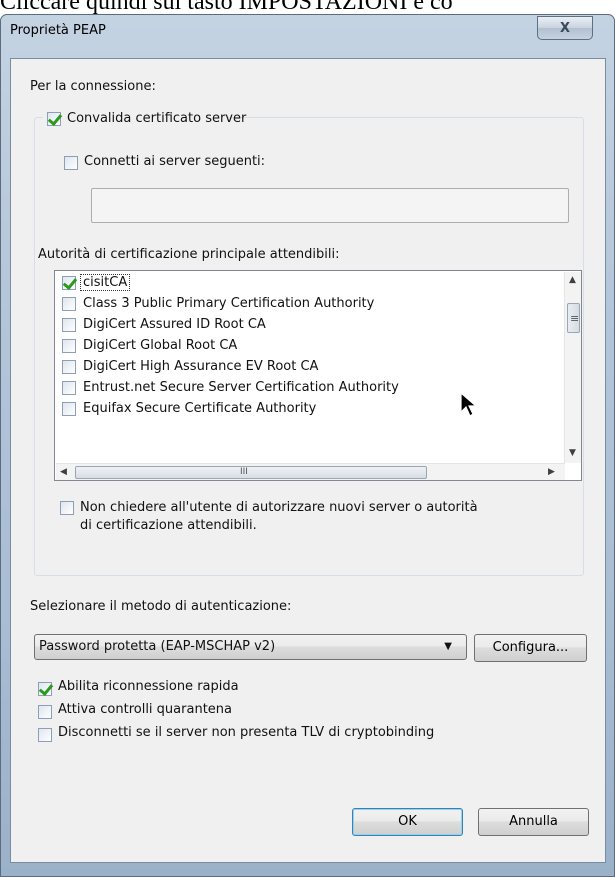  Describe the element at coordinates (45, 689) in the screenshot. I see `fast-reconnect-checkbox` at that location.